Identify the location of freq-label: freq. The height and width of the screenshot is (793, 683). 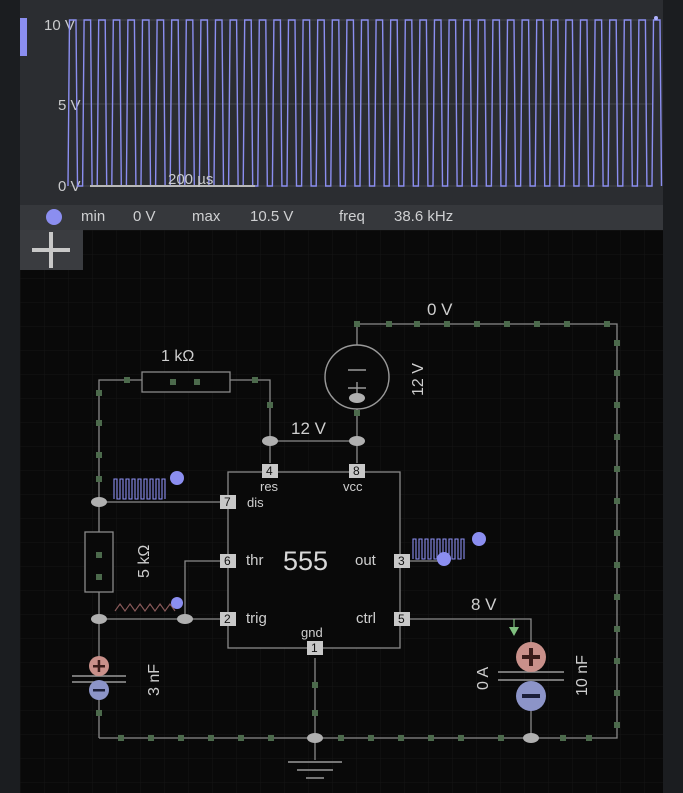
(352, 216).